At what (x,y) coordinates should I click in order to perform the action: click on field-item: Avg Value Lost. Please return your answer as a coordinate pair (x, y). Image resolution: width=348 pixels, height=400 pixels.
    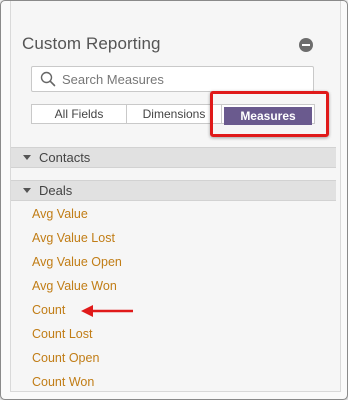
    Looking at the image, I should click on (73, 238).